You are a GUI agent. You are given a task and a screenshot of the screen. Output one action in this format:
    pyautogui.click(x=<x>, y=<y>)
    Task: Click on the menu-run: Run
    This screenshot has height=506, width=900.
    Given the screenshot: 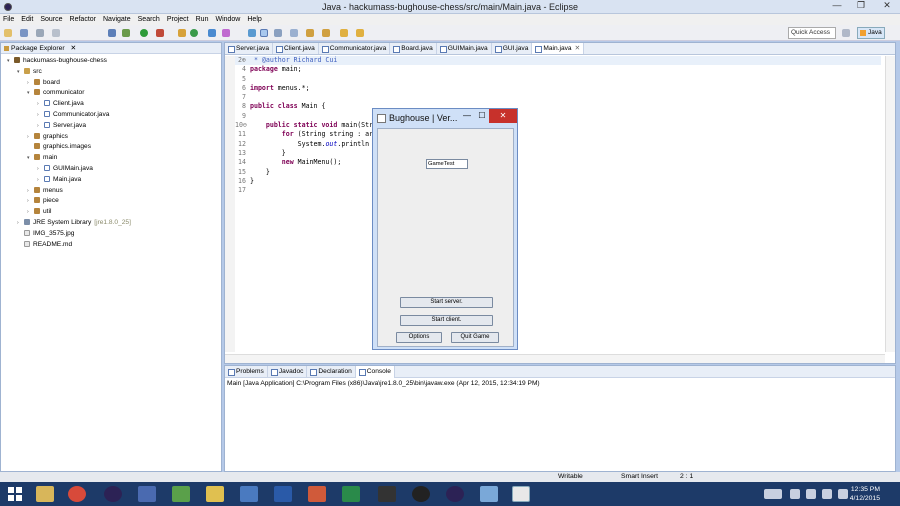 What is the action you would take?
    pyautogui.click(x=203, y=19)
    